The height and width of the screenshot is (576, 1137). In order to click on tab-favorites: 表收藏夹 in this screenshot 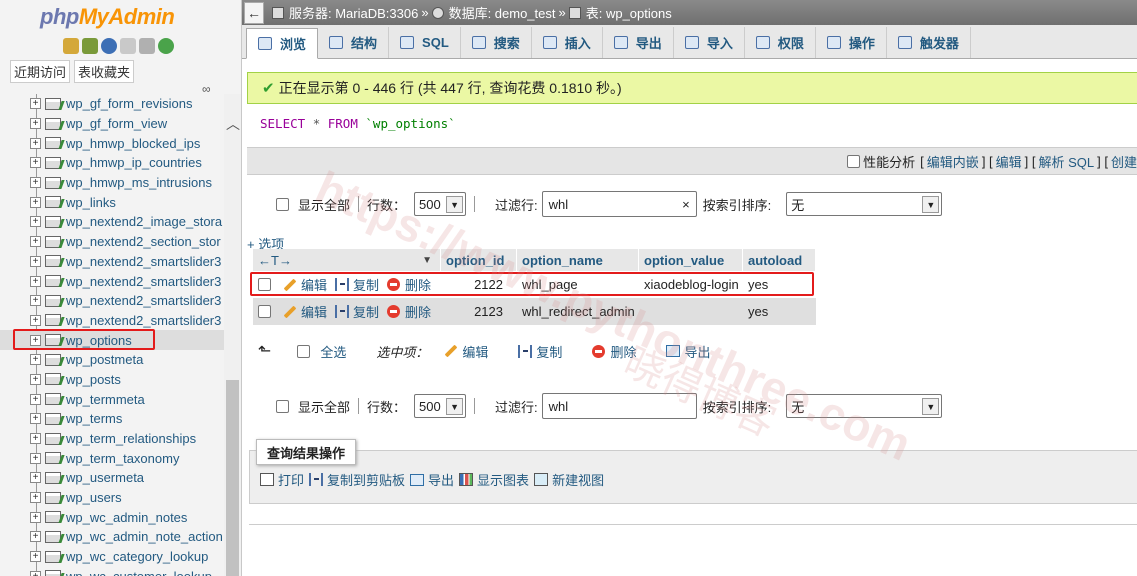, I will do `click(104, 71)`.